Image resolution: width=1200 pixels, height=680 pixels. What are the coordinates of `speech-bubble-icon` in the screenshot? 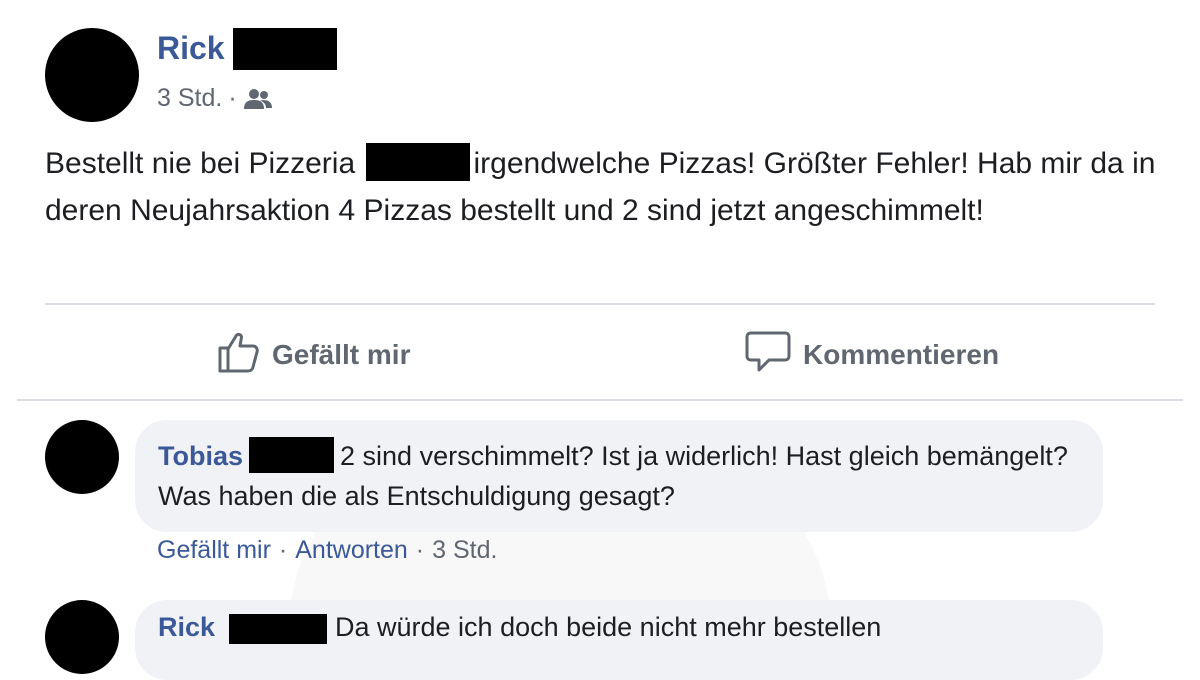 It's located at (768, 355).